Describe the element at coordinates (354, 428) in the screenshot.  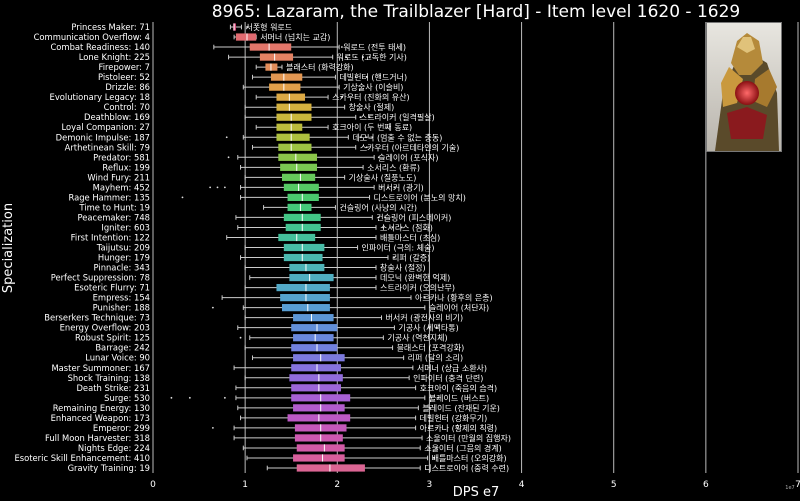
I see `box-group: 아르카나 (황제의 칙령)` at that location.